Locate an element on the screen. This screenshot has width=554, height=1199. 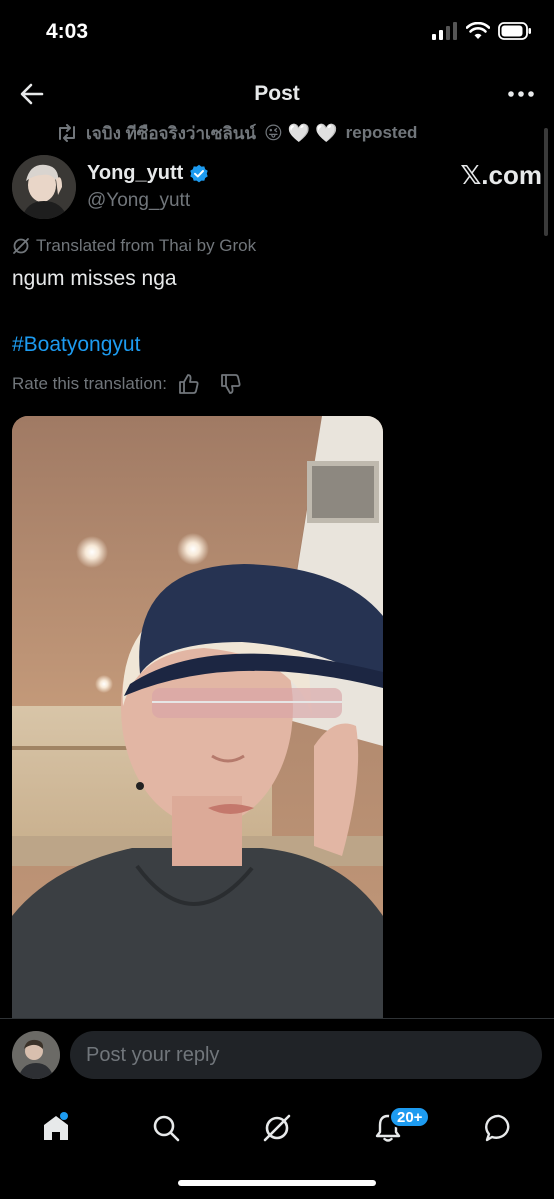
top-nav: Post is located at coordinates (277, 94).